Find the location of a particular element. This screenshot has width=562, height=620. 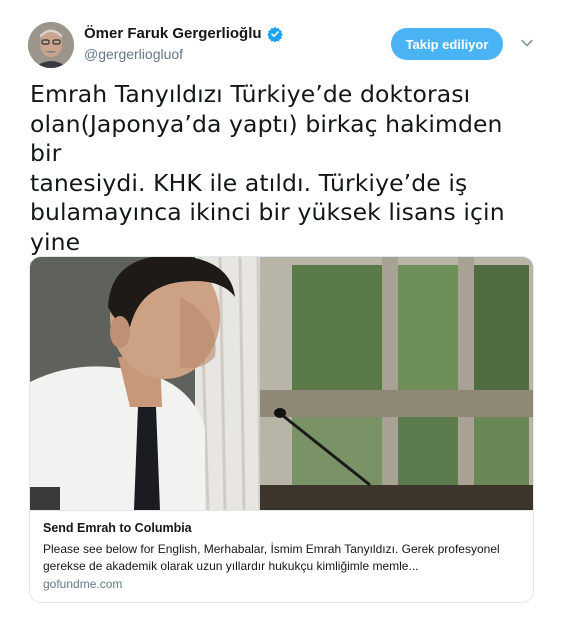

display-name: Ömer Faruk Gergerlioğlu is located at coordinates (173, 33).